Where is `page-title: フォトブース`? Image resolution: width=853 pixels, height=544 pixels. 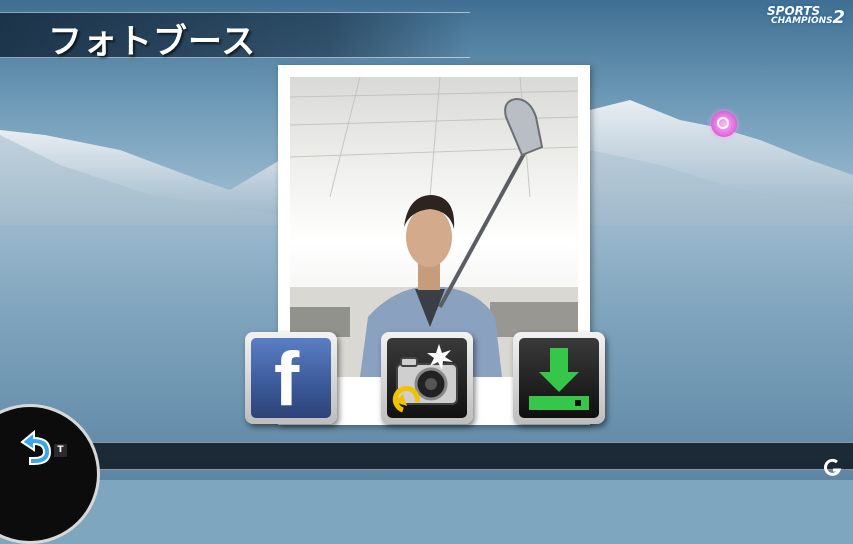 page-title: フォトブース is located at coordinates (152, 42).